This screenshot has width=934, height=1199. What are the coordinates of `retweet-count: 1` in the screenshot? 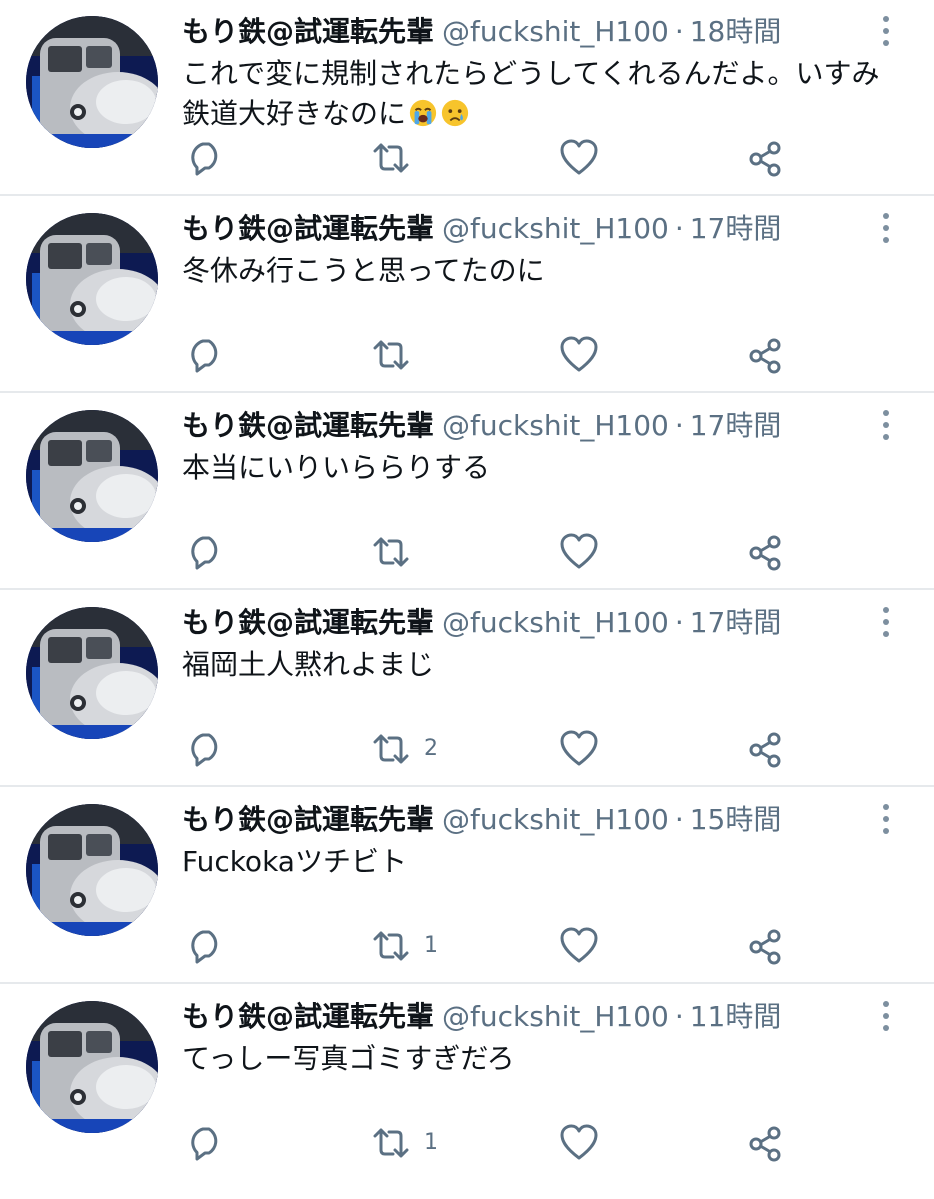 It's located at (431, 945).